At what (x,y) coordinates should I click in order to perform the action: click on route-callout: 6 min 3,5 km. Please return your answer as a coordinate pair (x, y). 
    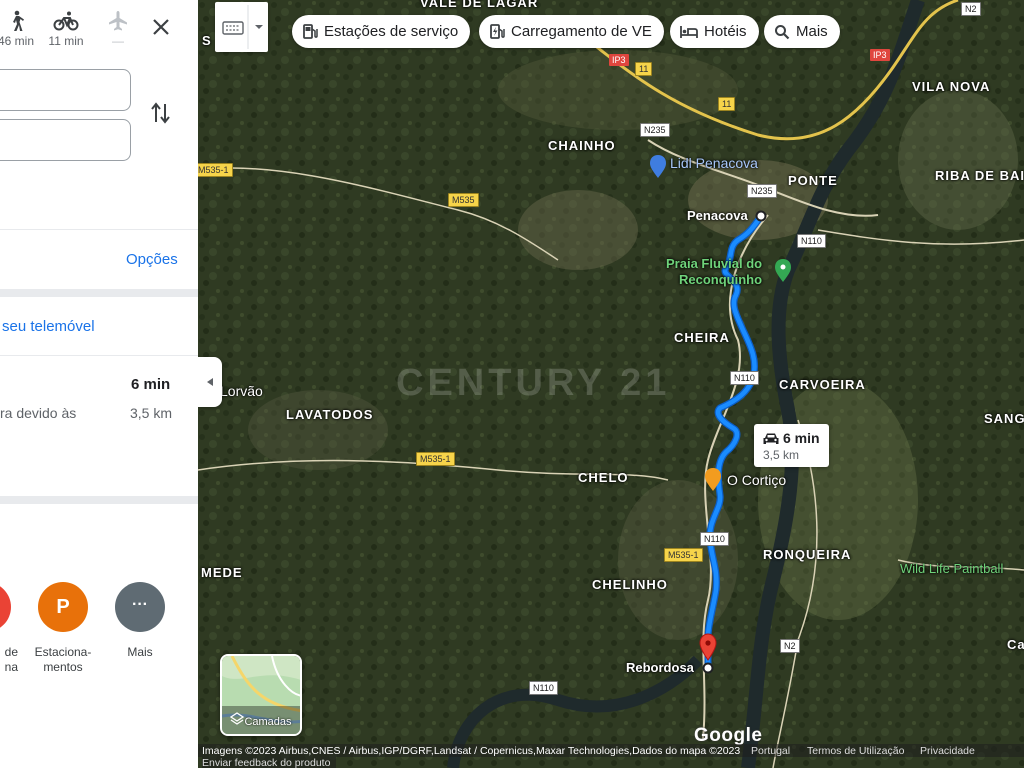
    Looking at the image, I should click on (791, 445).